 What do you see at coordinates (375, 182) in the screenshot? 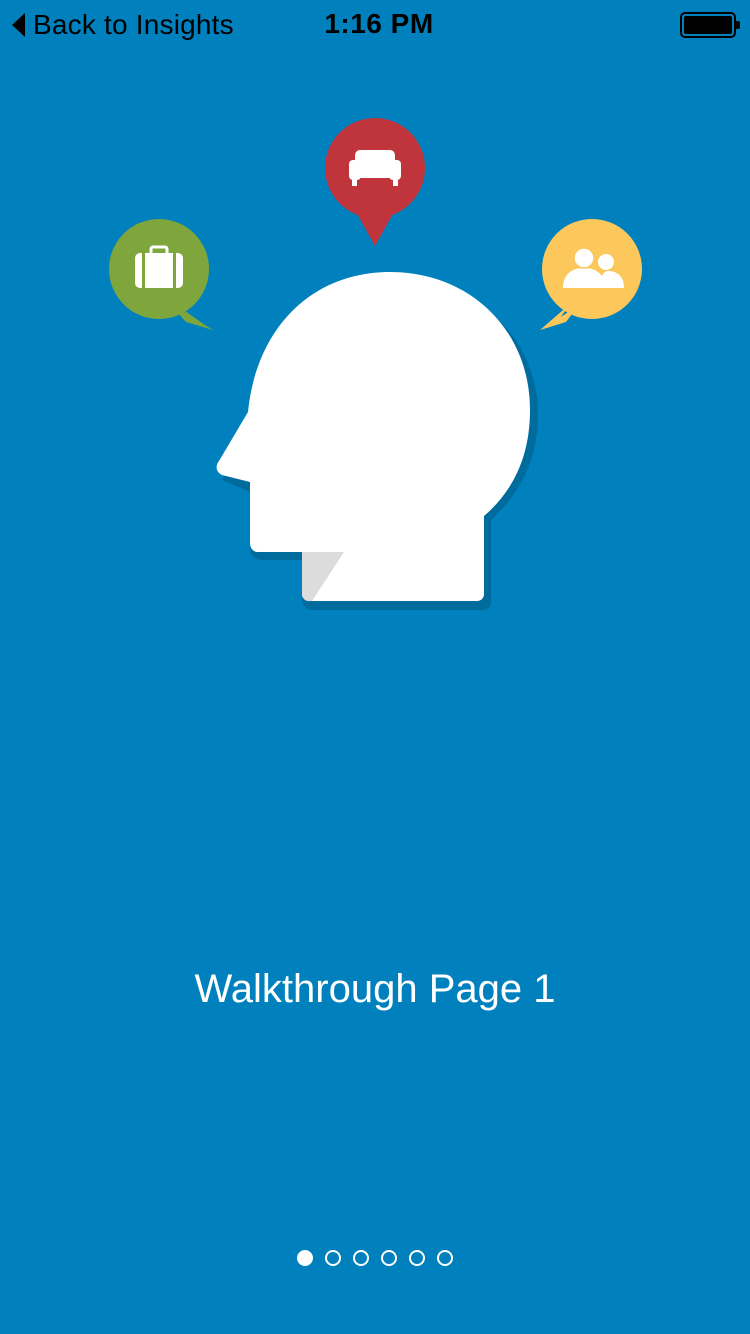
I see `sofa-bubble` at bounding box center [375, 182].